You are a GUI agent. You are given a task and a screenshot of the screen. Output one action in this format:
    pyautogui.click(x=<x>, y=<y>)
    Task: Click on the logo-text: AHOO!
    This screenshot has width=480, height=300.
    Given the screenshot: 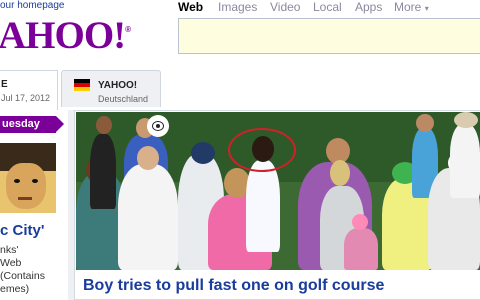 What is the action you would take?
    pyautogui.click(x=63, y=35)
    